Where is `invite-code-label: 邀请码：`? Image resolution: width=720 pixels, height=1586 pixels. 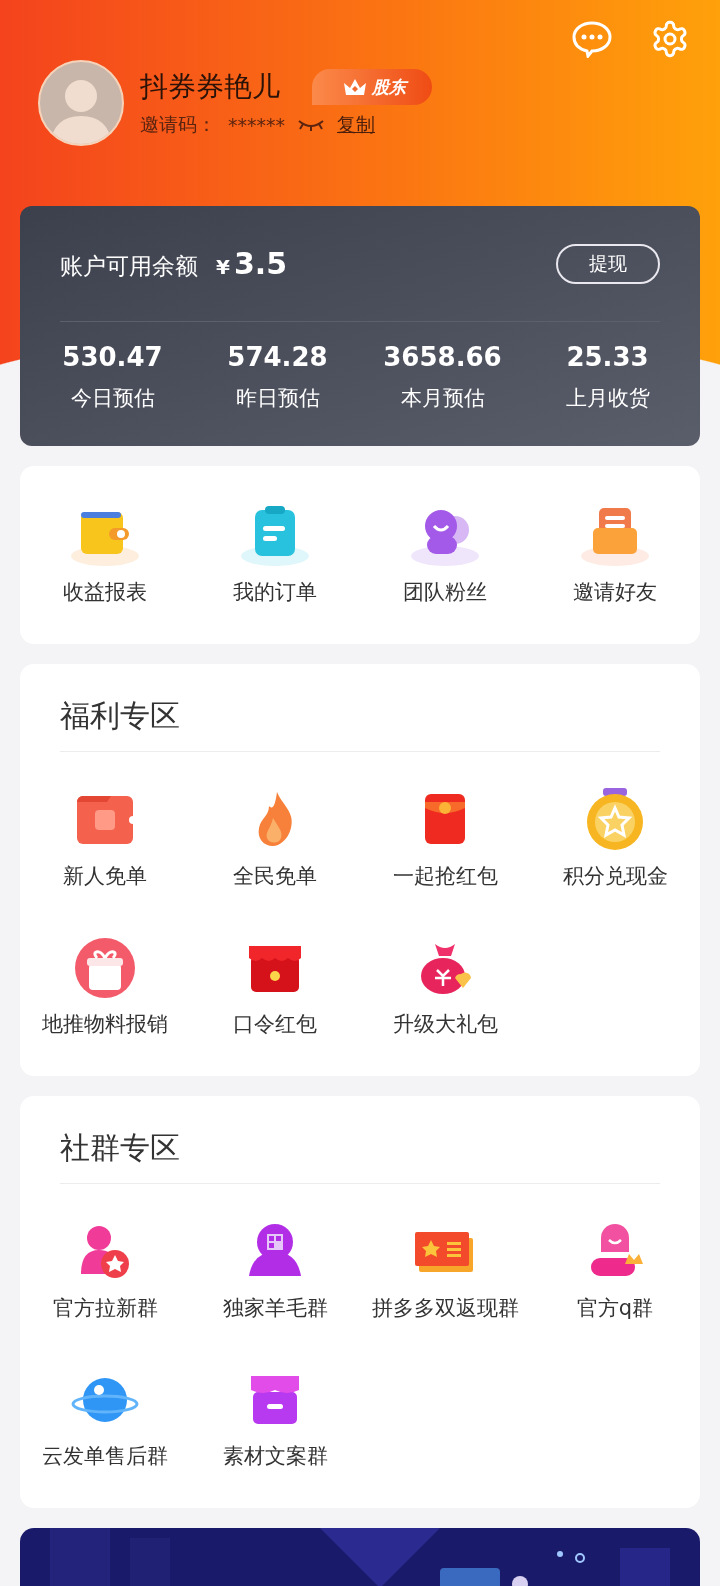 invite-code-label: 邀请码： is located at coordinates (178, 124).